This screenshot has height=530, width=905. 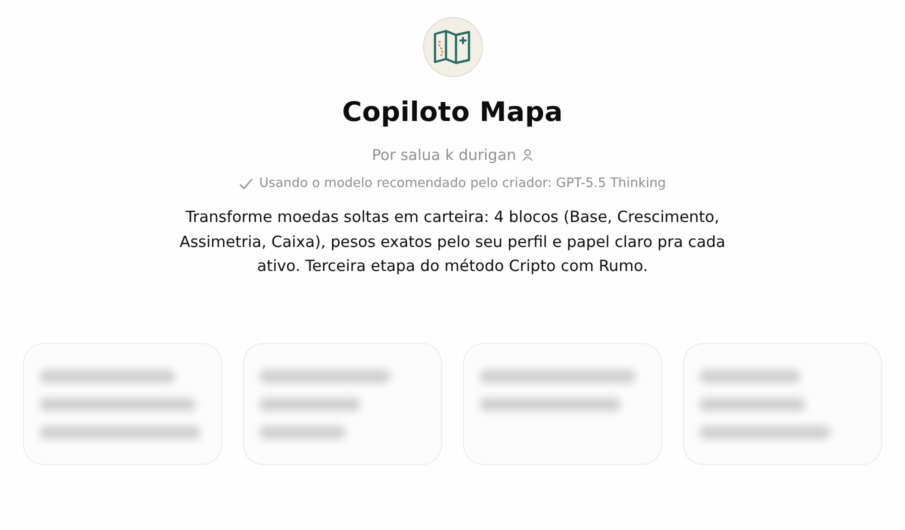 What do you see at coordinates (462, 183) in the screenshot?
I see `model-note: Usando o modelo recomendado pelo criador: GPT-5.5 Thinking` at bounding box center [462, 183].